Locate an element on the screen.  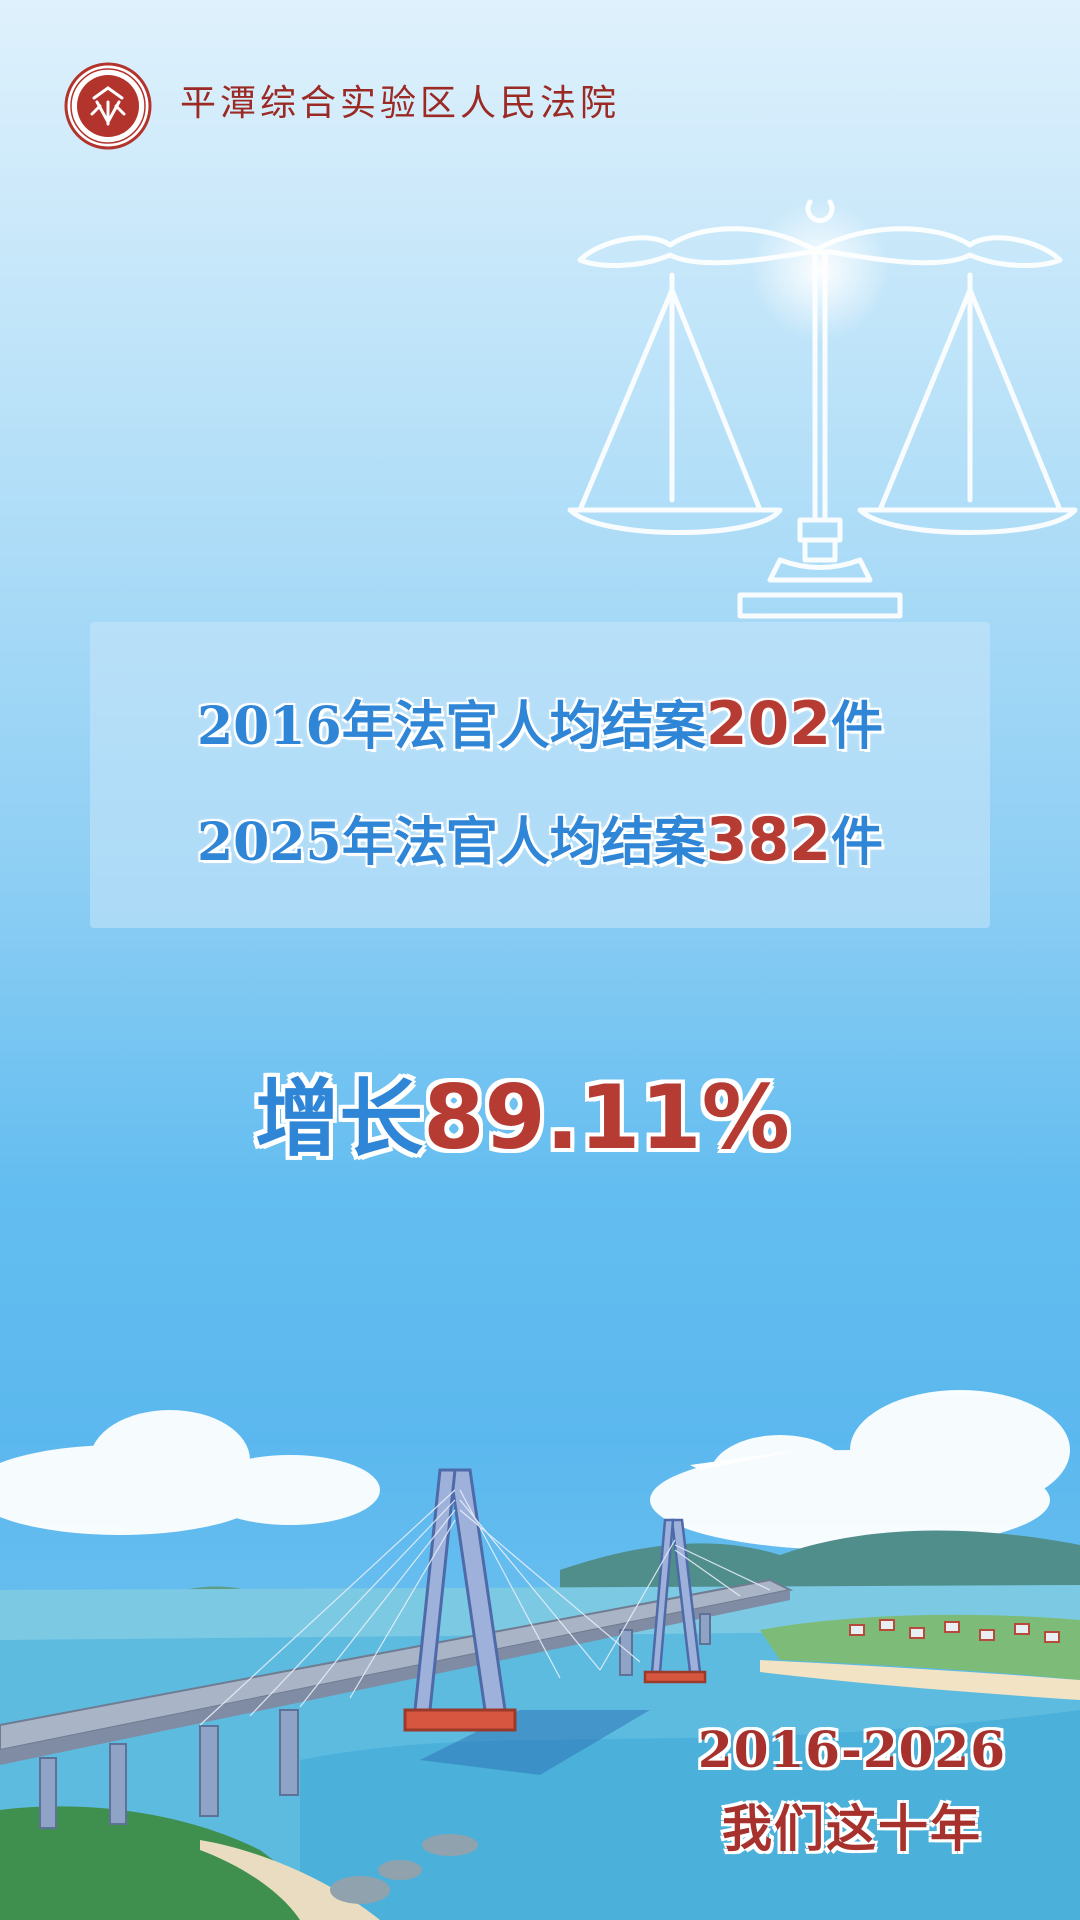
stat-2025-unit: 件 is located at coordinates (856, 842).